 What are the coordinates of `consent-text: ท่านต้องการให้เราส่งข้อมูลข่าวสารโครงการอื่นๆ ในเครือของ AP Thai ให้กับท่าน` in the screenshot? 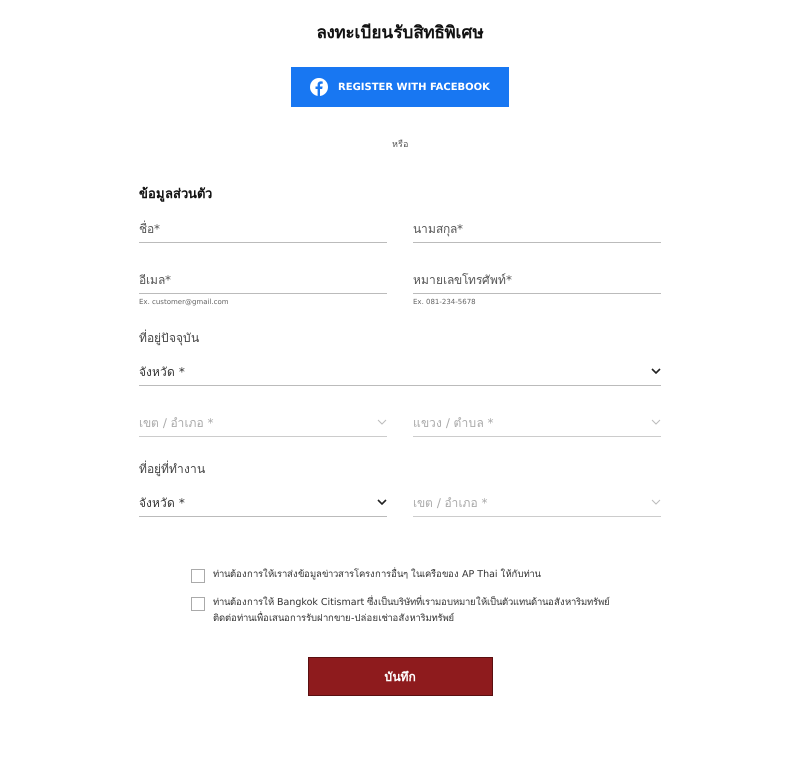 It's located at (377, 574).